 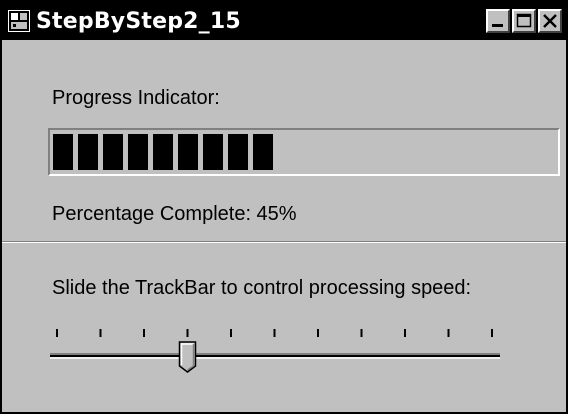 What do you see at coordinates (138, 21) in the screenshot?
I see `window-title: StepByStep2_15` at bounding box center [138, 21].